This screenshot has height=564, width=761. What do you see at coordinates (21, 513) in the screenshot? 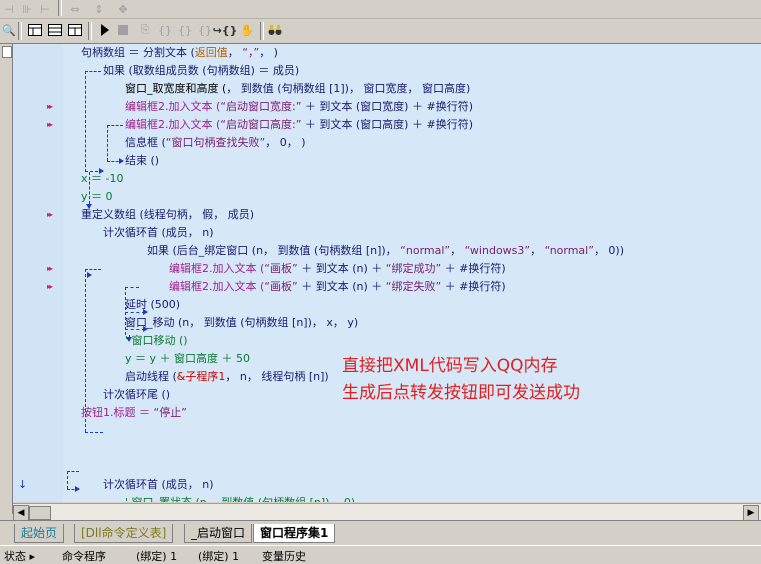
I see `scroll-left-icon: ◀` at bounding box center [21, 513].